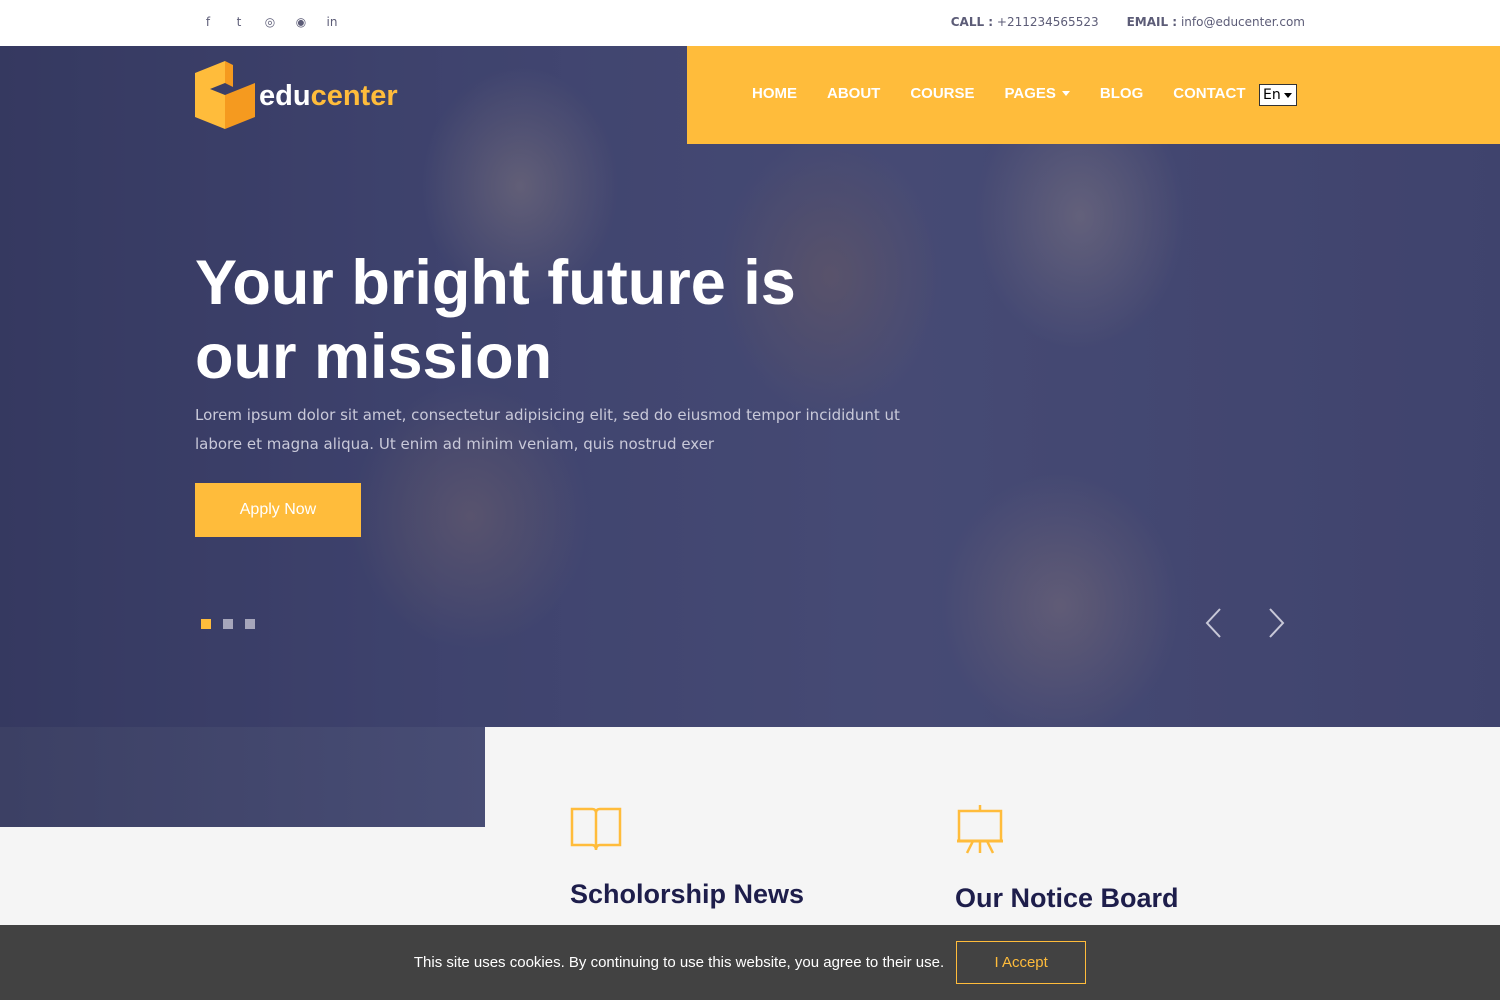  Describe the element at coordinates (1048, 22) in the screenshot. I see `phone-number: +211234565523` at that location.